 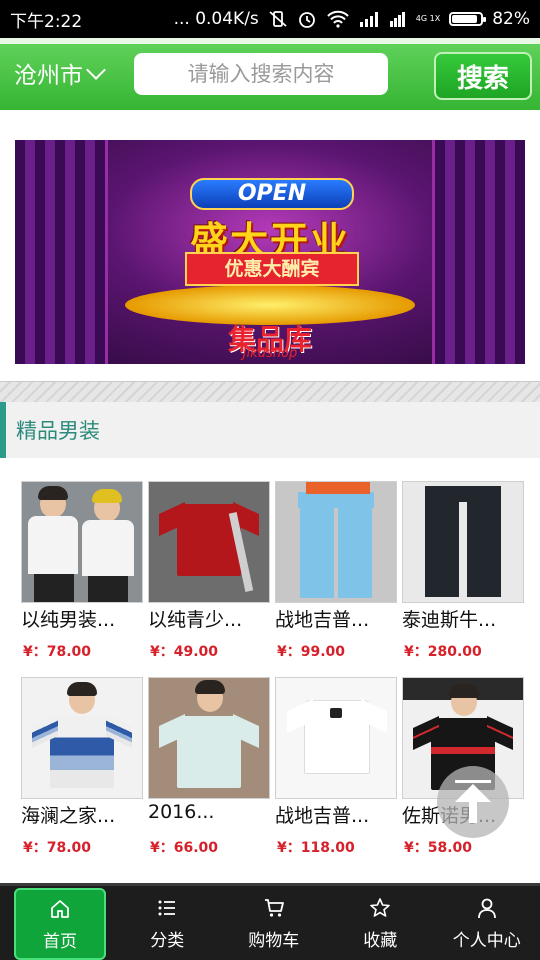 I want to click on back-to-top-button, so click(x=473, y=802).